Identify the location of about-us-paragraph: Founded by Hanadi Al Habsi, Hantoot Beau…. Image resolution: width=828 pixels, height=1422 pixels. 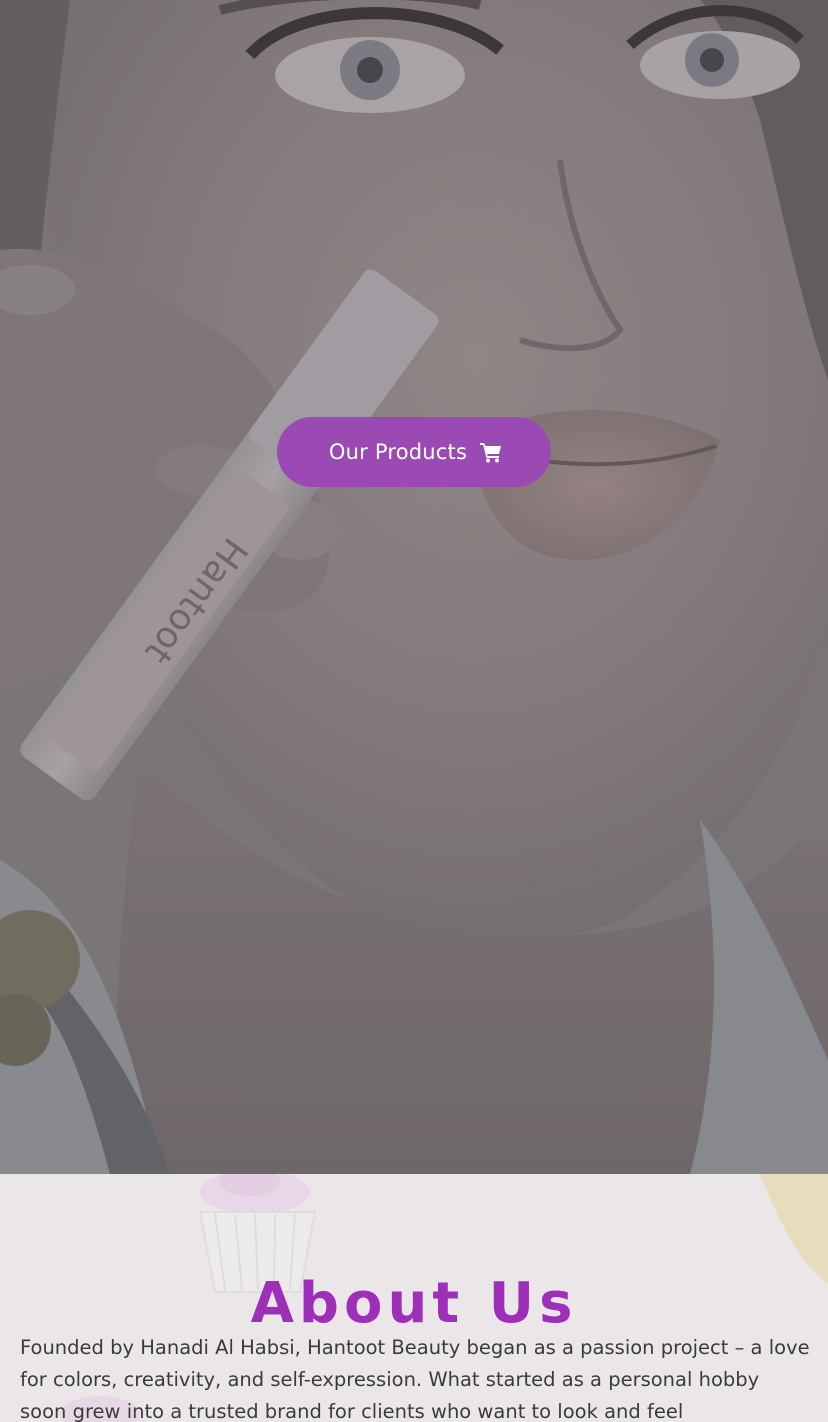
(415, 1379).